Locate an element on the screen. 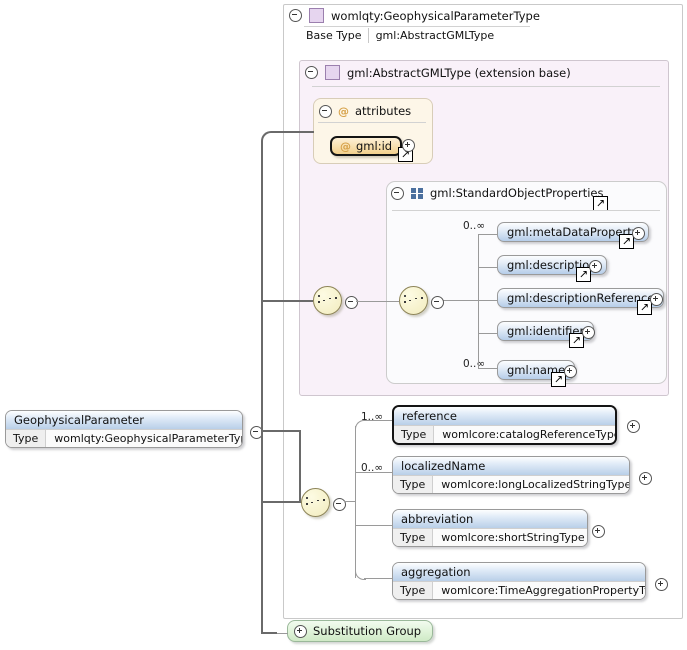  expand-substitution-group-icon is located at coordinates (300, 631).